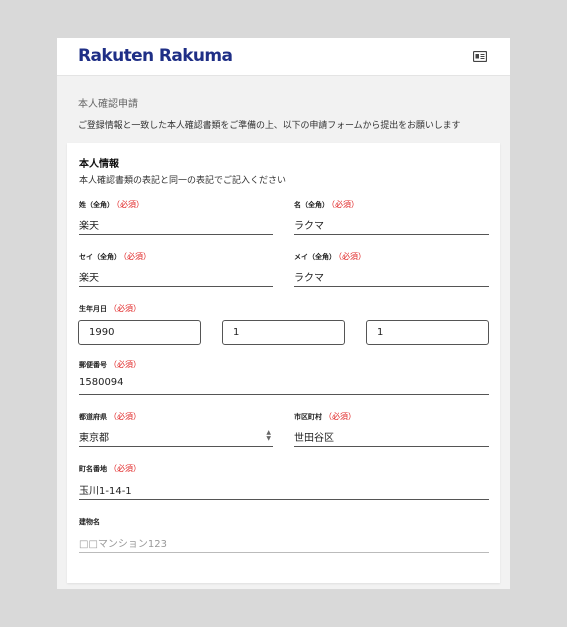 The image size is (567, 627). Describe the element at coordinates (308, 417) in the screenshot. I see `city-label-text: 市区町村` at that location.